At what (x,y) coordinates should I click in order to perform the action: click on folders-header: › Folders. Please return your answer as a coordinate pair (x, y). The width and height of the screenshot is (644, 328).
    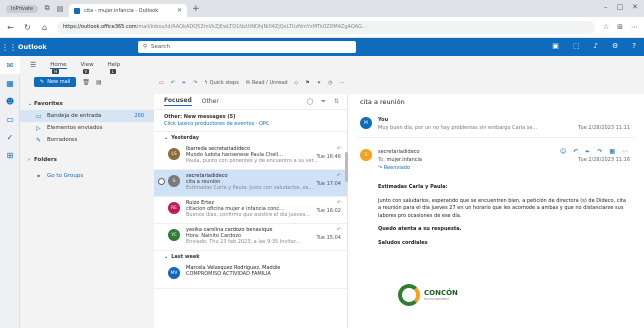
    Looking at the image, I should click on (87, 160).